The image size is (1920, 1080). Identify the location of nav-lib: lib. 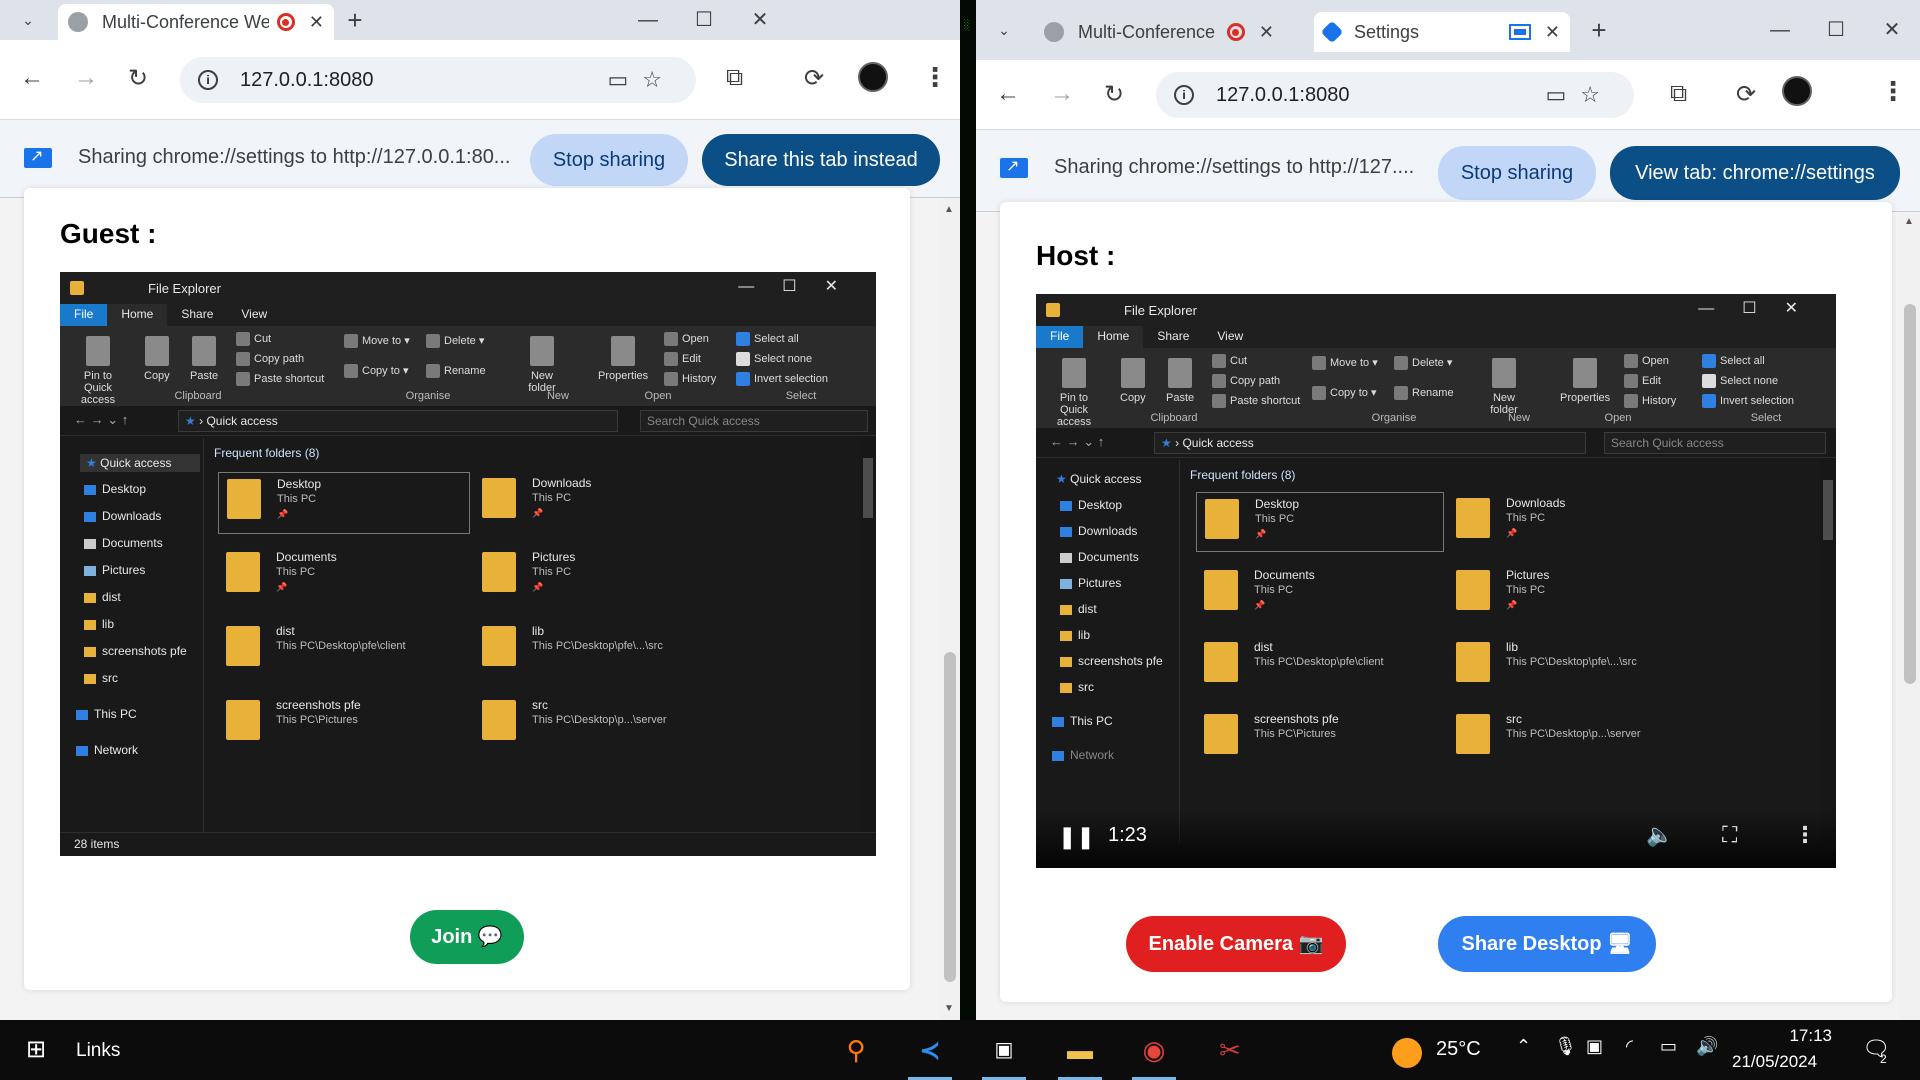
(1075, 635).